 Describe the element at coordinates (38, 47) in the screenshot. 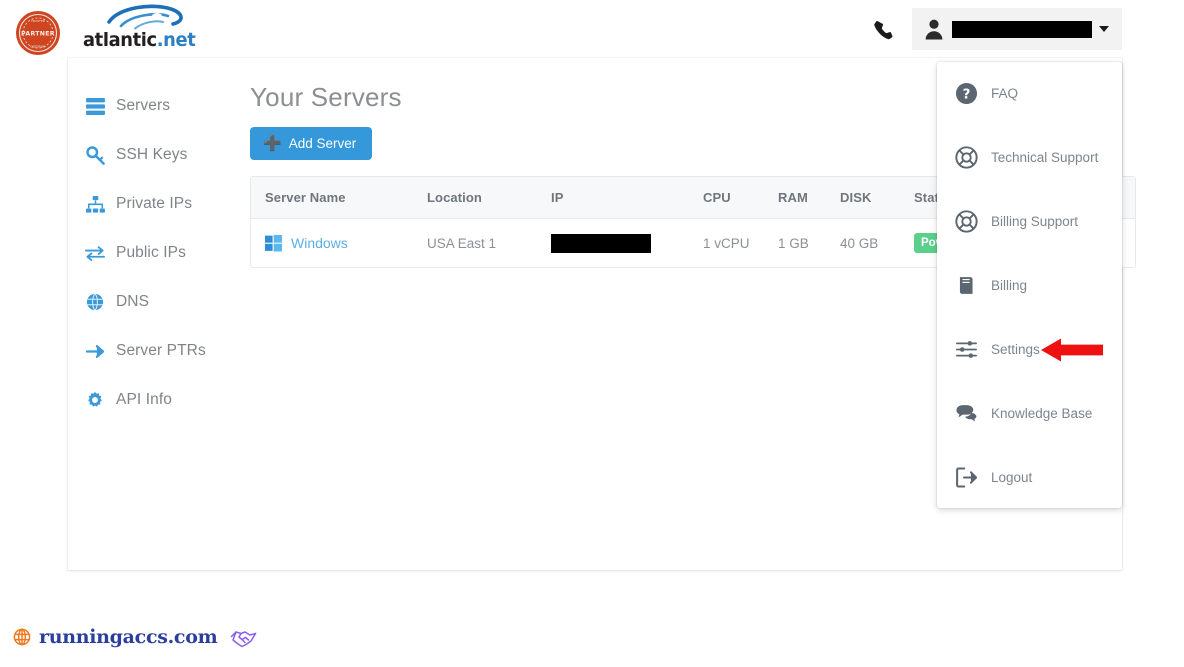

I see `svg-text: CERTIFIED` at that location.